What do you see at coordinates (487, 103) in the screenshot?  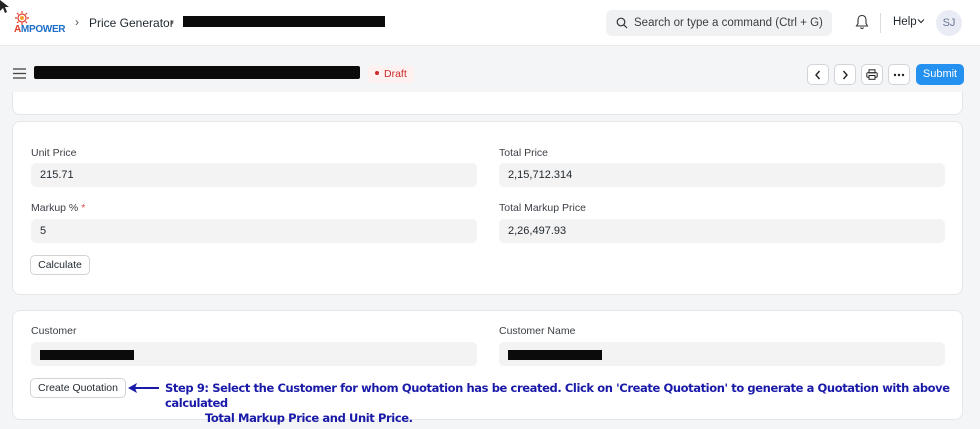 I see `previous-section-card` at bounding box center [487, 103].